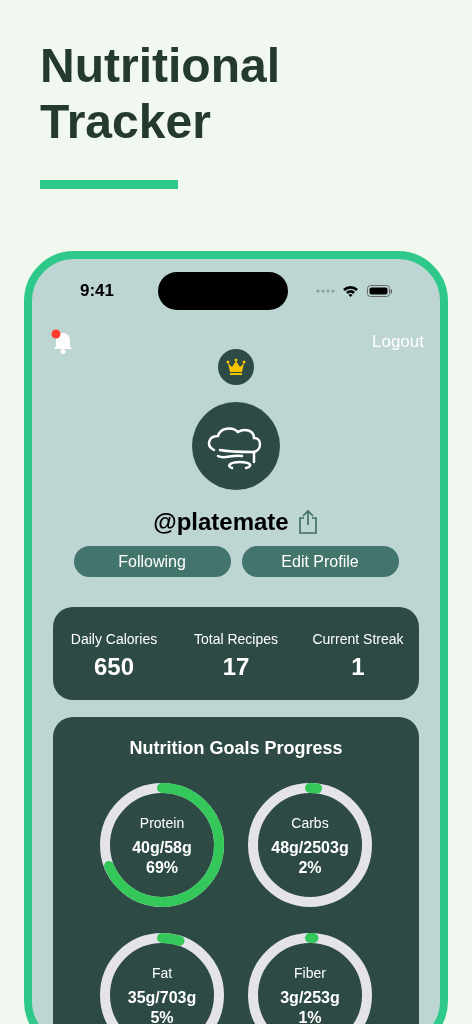 Image resolution: width=472 pixels, height=1024 pixels. Describe the element at coordinates (113, 667) in the screenshot. I see `stat-value: 650` at that location.